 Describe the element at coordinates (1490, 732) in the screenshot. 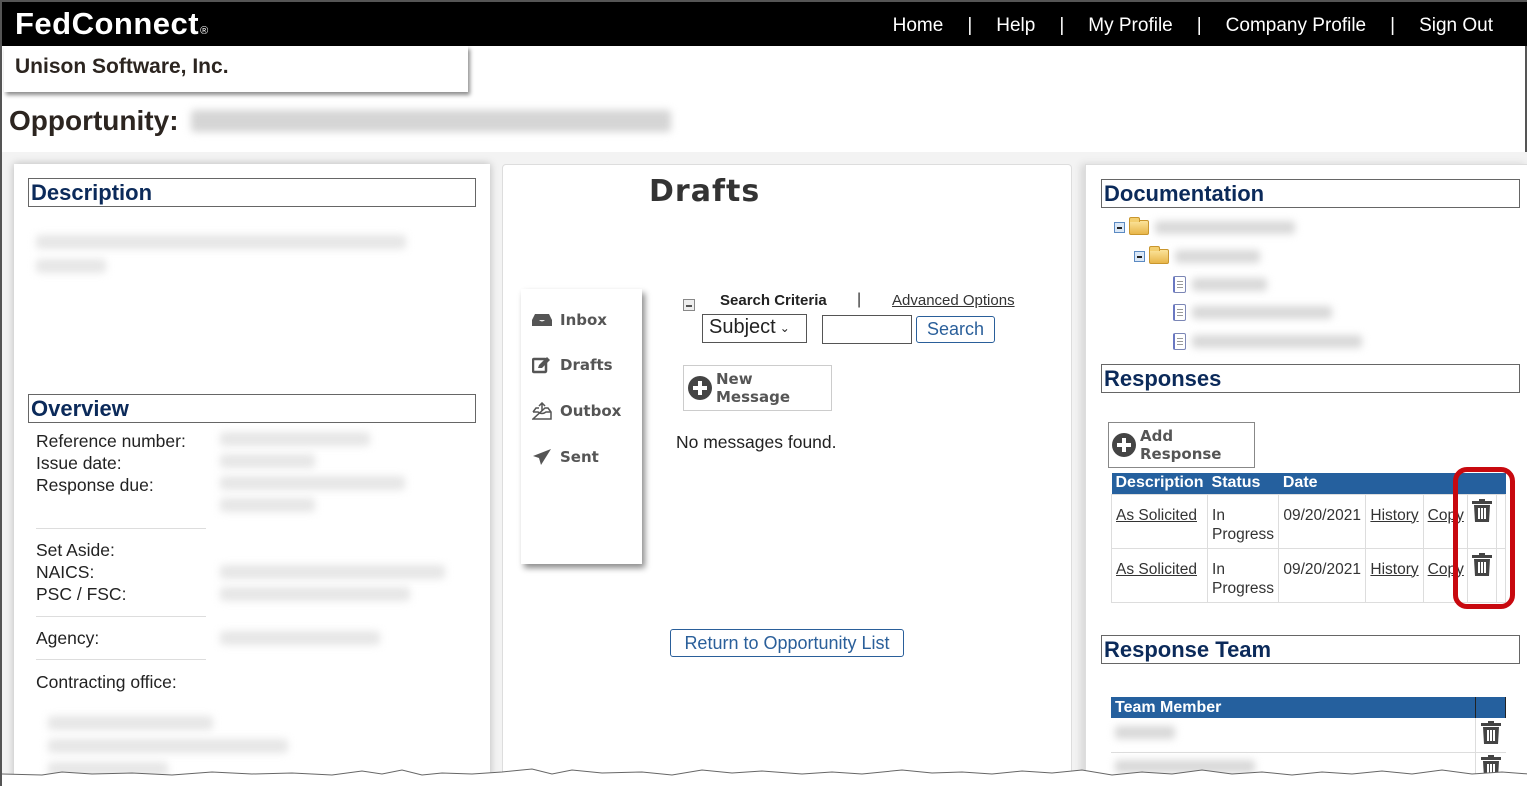

I see `trash-icon` at that location.